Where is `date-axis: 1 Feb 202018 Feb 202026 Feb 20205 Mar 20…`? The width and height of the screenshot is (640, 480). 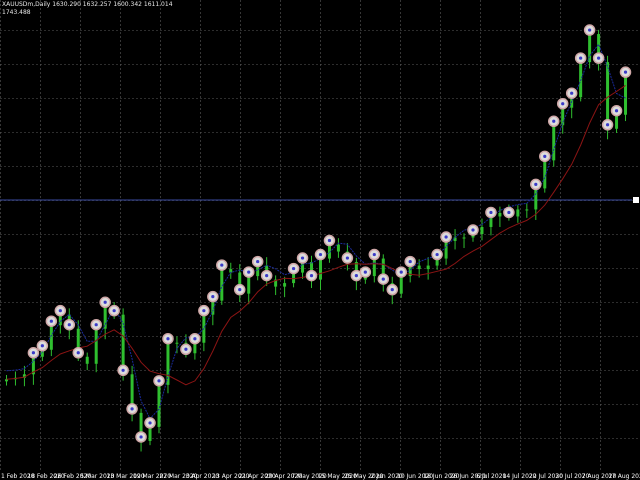
date-axis: 1 Feb 202018 Feb 202026 Feb 20205 Mar 20… is located at coordinates (320, 476).